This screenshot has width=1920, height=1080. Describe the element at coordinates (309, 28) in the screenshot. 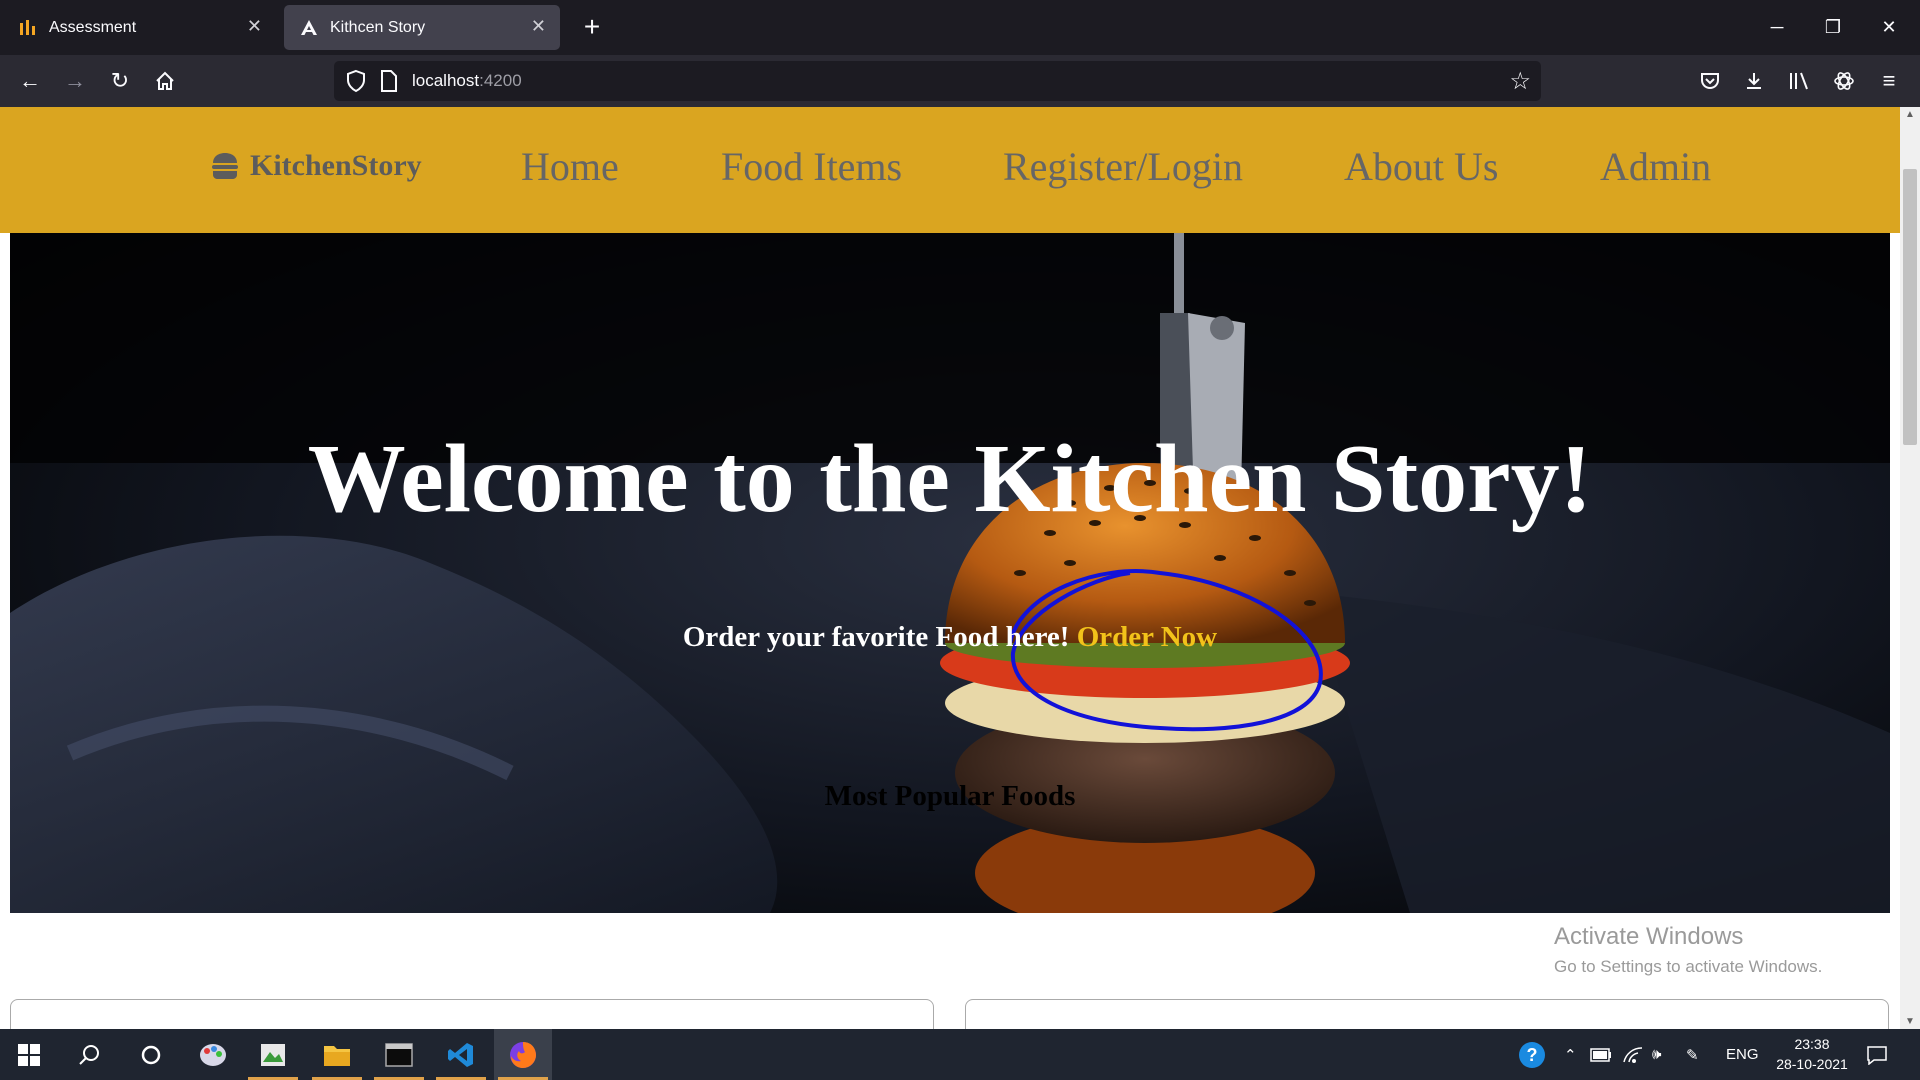

I see `angular-favicon-icon` at that location.